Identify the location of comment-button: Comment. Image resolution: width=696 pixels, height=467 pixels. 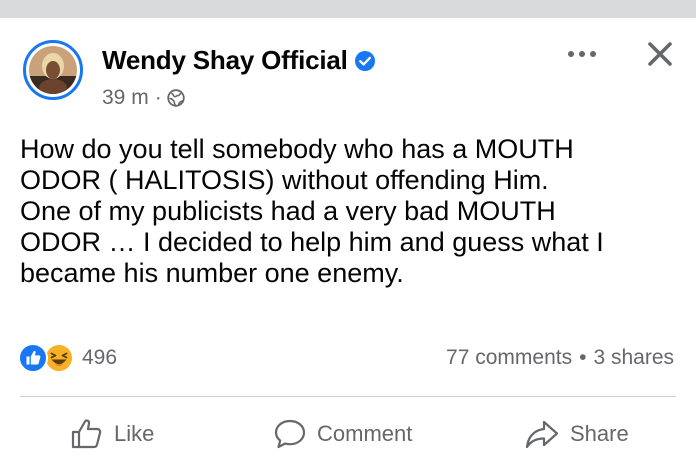
(342, 434).